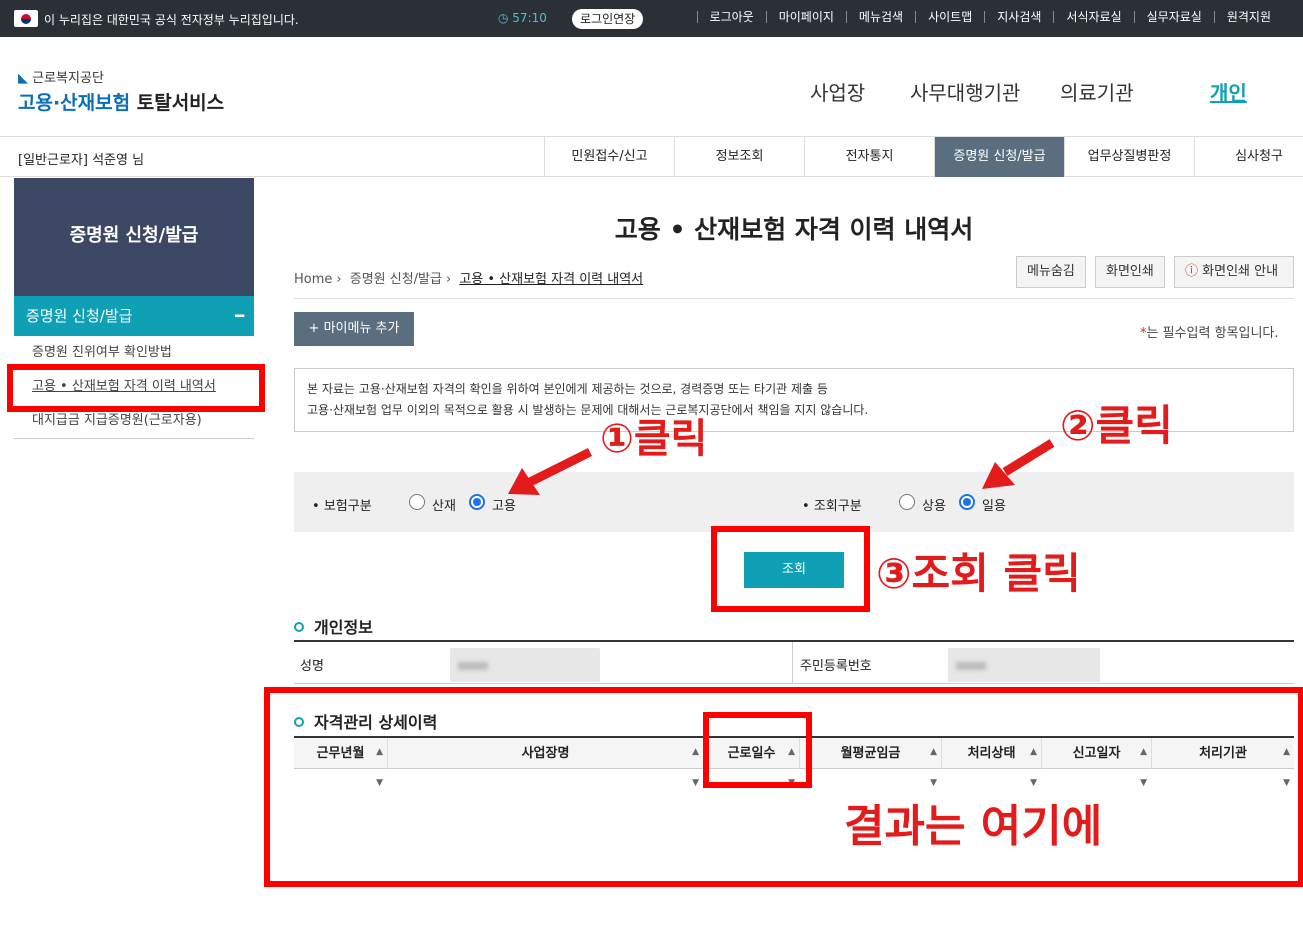 The height and width of the screenshot is (927, 1303). What do you see at coordinates (550, 471) in the screenshot?
I see `arrow-to-employment` at bounding box center [550, 471].